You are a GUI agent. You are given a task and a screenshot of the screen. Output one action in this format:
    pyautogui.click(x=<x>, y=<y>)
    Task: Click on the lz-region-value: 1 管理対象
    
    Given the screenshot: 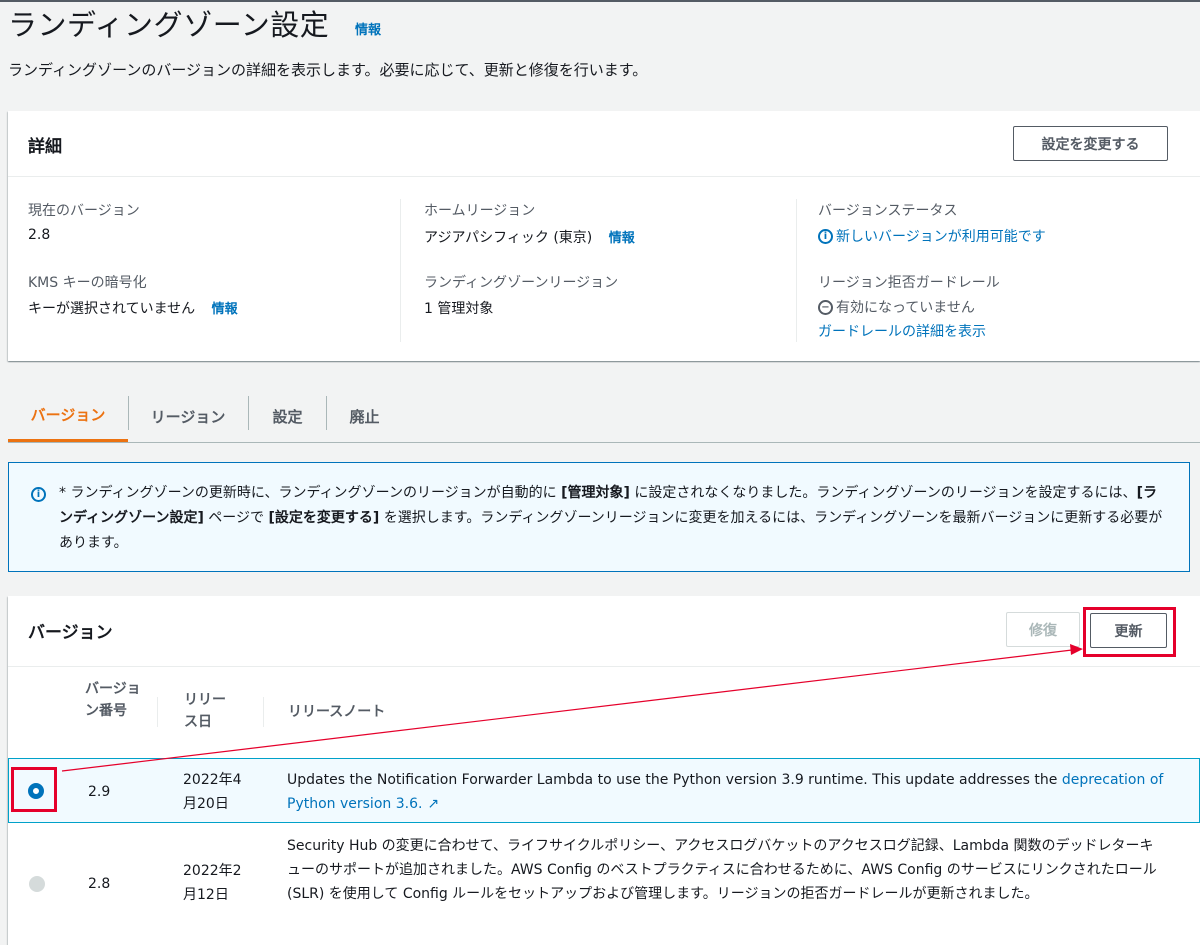 What is the action you would take?
    pyautogui.click(x=459, y=309)
    